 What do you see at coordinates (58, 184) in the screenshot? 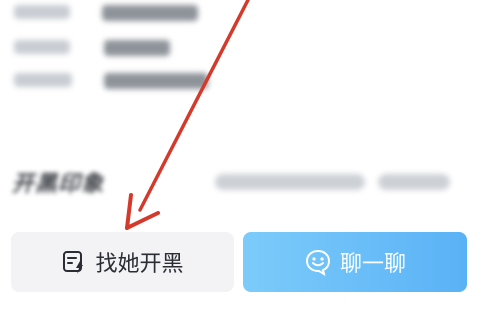
I see `section-title-impressions: 开黑印象` at bounding box center [58, 184].